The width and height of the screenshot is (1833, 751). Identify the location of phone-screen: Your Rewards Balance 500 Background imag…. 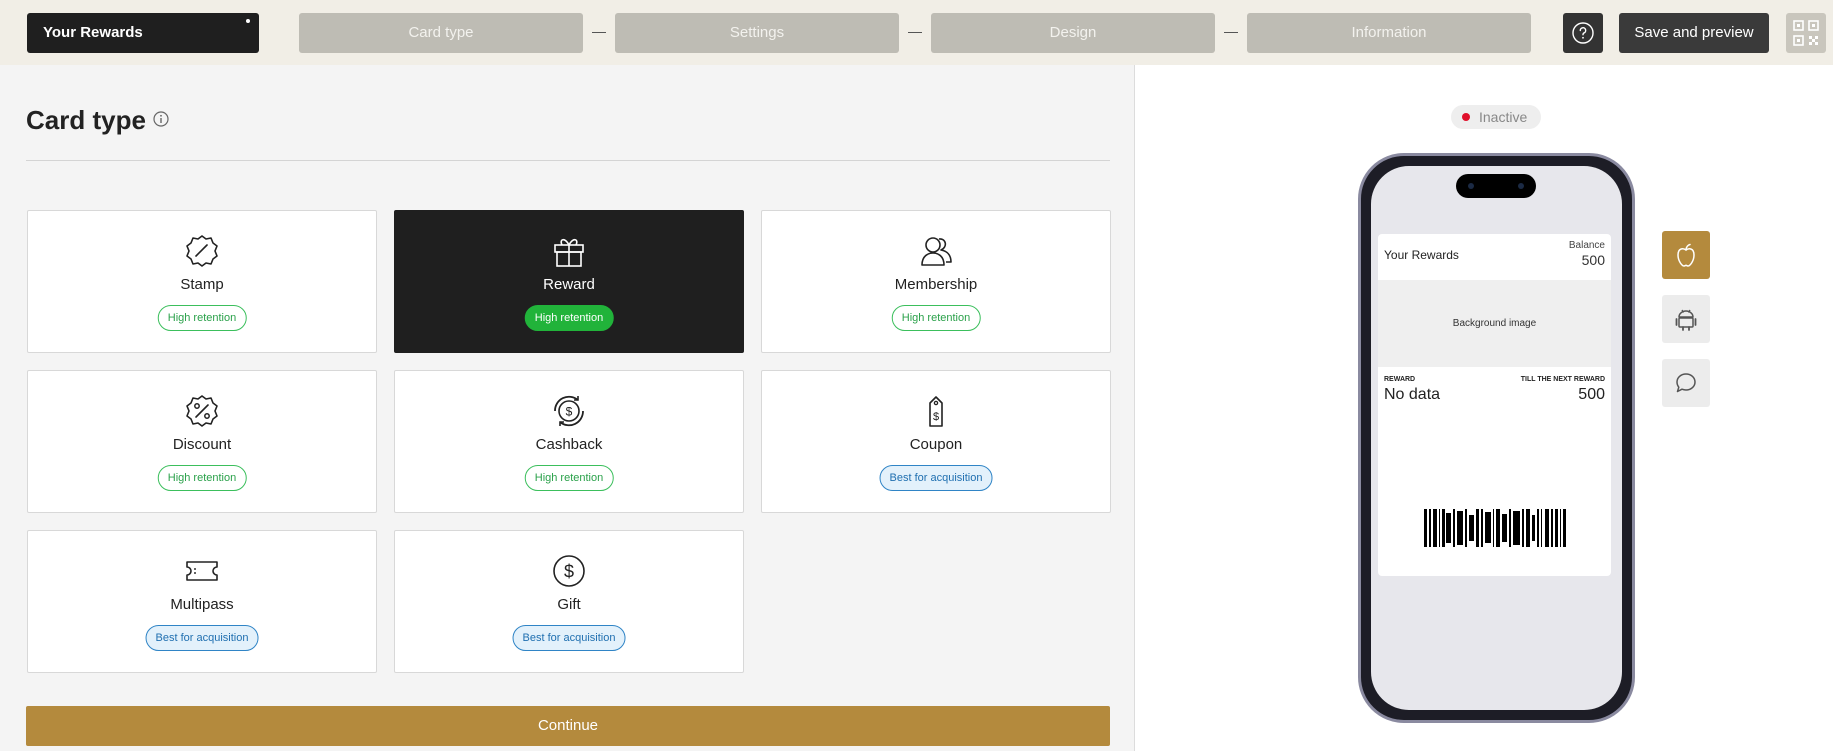
(1496, 438).